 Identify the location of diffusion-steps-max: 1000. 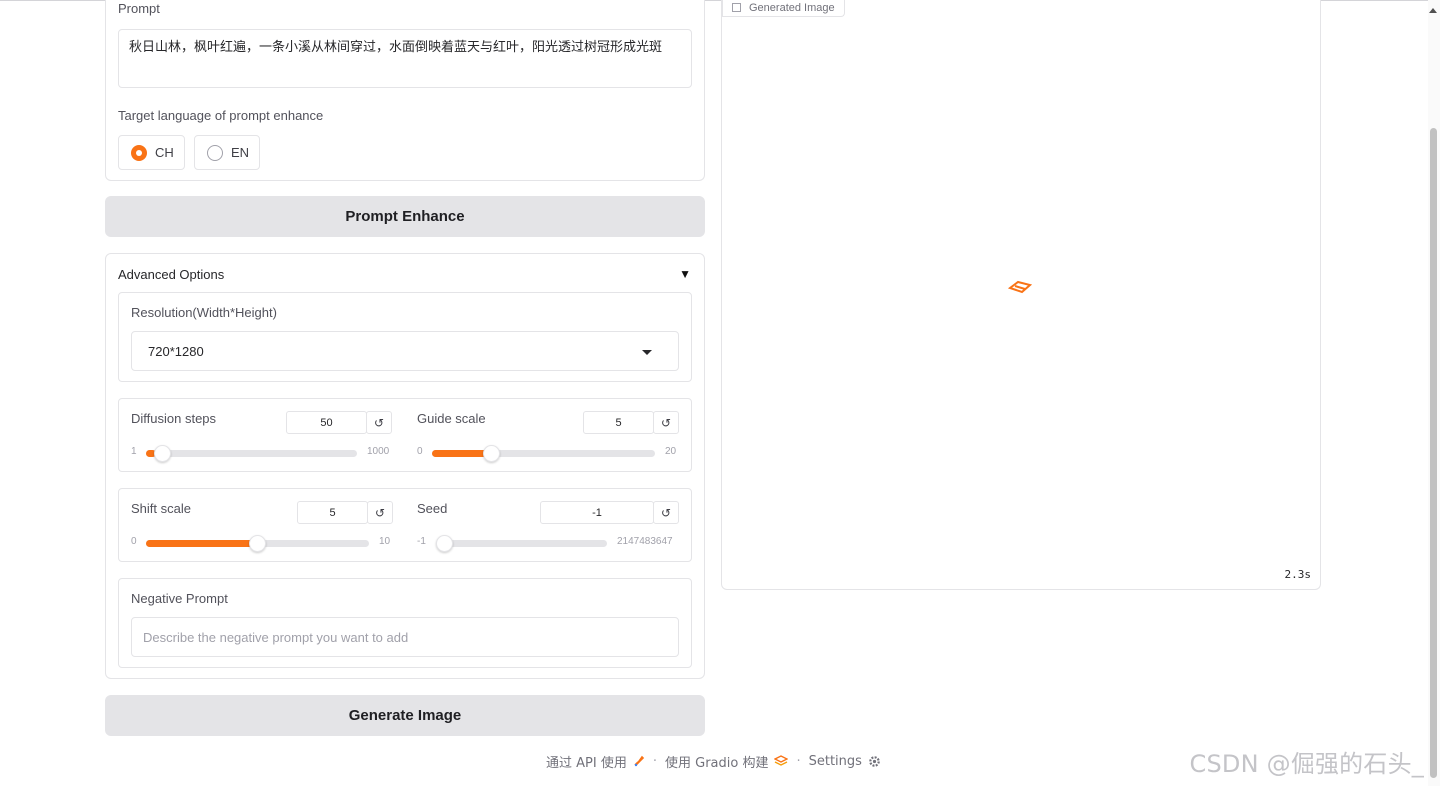
(378, 451).